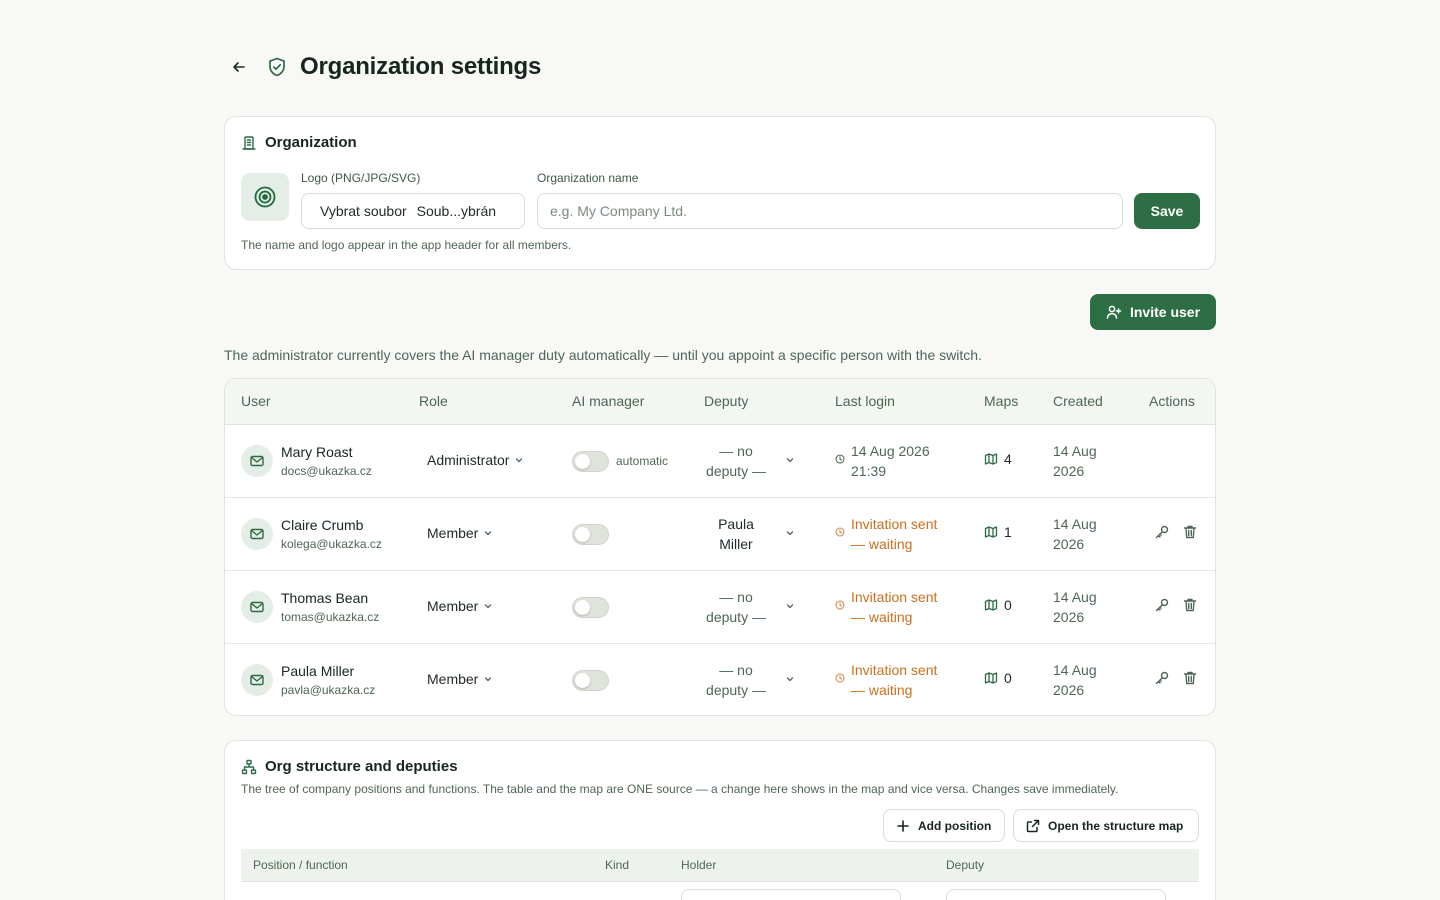 Image resolution: width=1440 pixels, height=900 pixels. What do you see at coordinates (265, 197) in the screenshot?
I see `target-logo-icon` at bounding box center [265, 197].